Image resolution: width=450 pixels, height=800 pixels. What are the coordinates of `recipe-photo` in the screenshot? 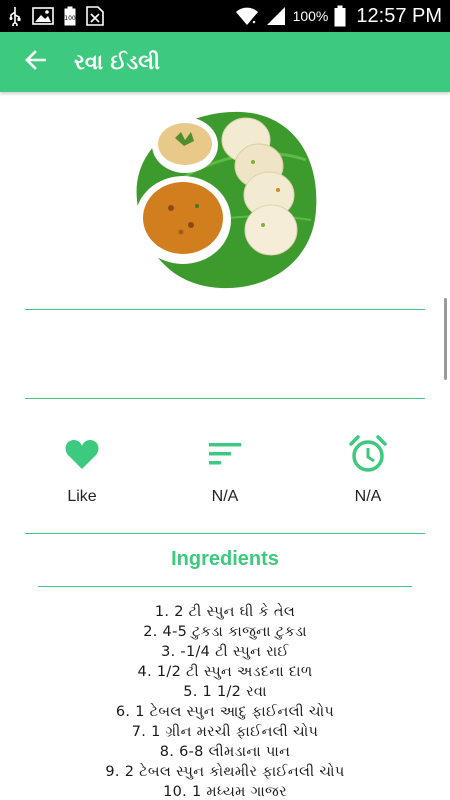 It's located at (225, 195).